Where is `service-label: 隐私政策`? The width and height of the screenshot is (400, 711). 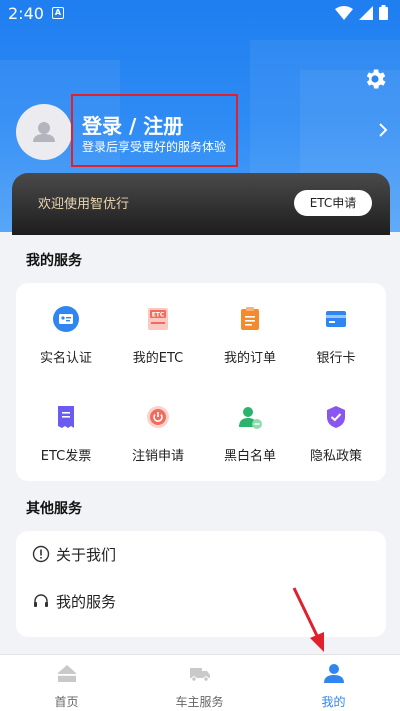
service-label: 隐私政策 is located at coordinates (335, 456).